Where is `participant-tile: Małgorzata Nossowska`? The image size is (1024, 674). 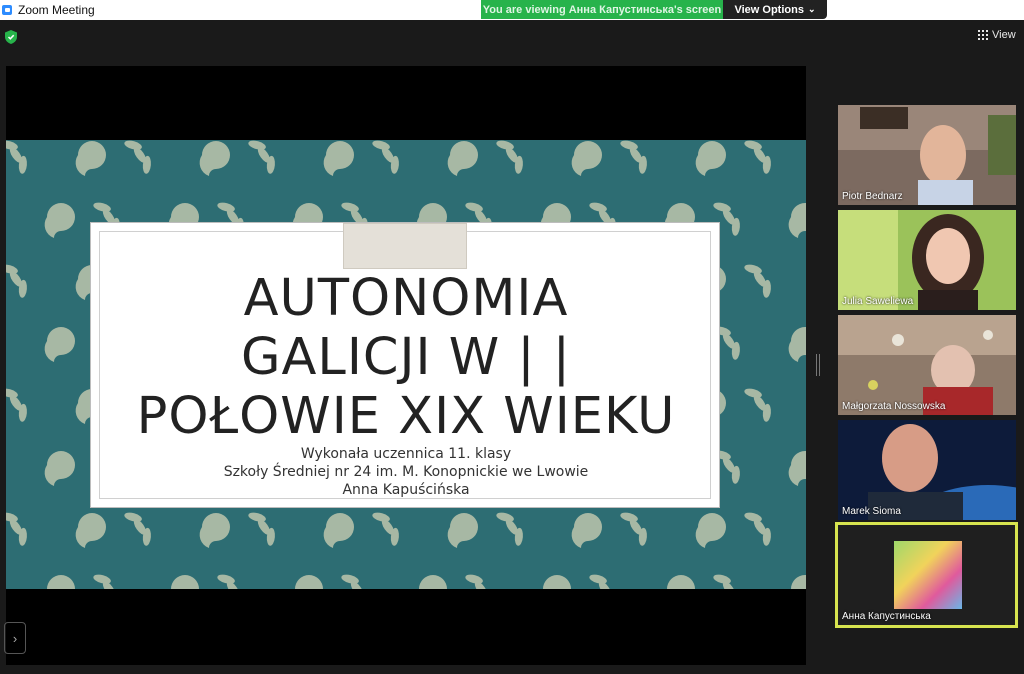
participant-tile: Małgorzata Nossowska is located at coordinates (927, 365).